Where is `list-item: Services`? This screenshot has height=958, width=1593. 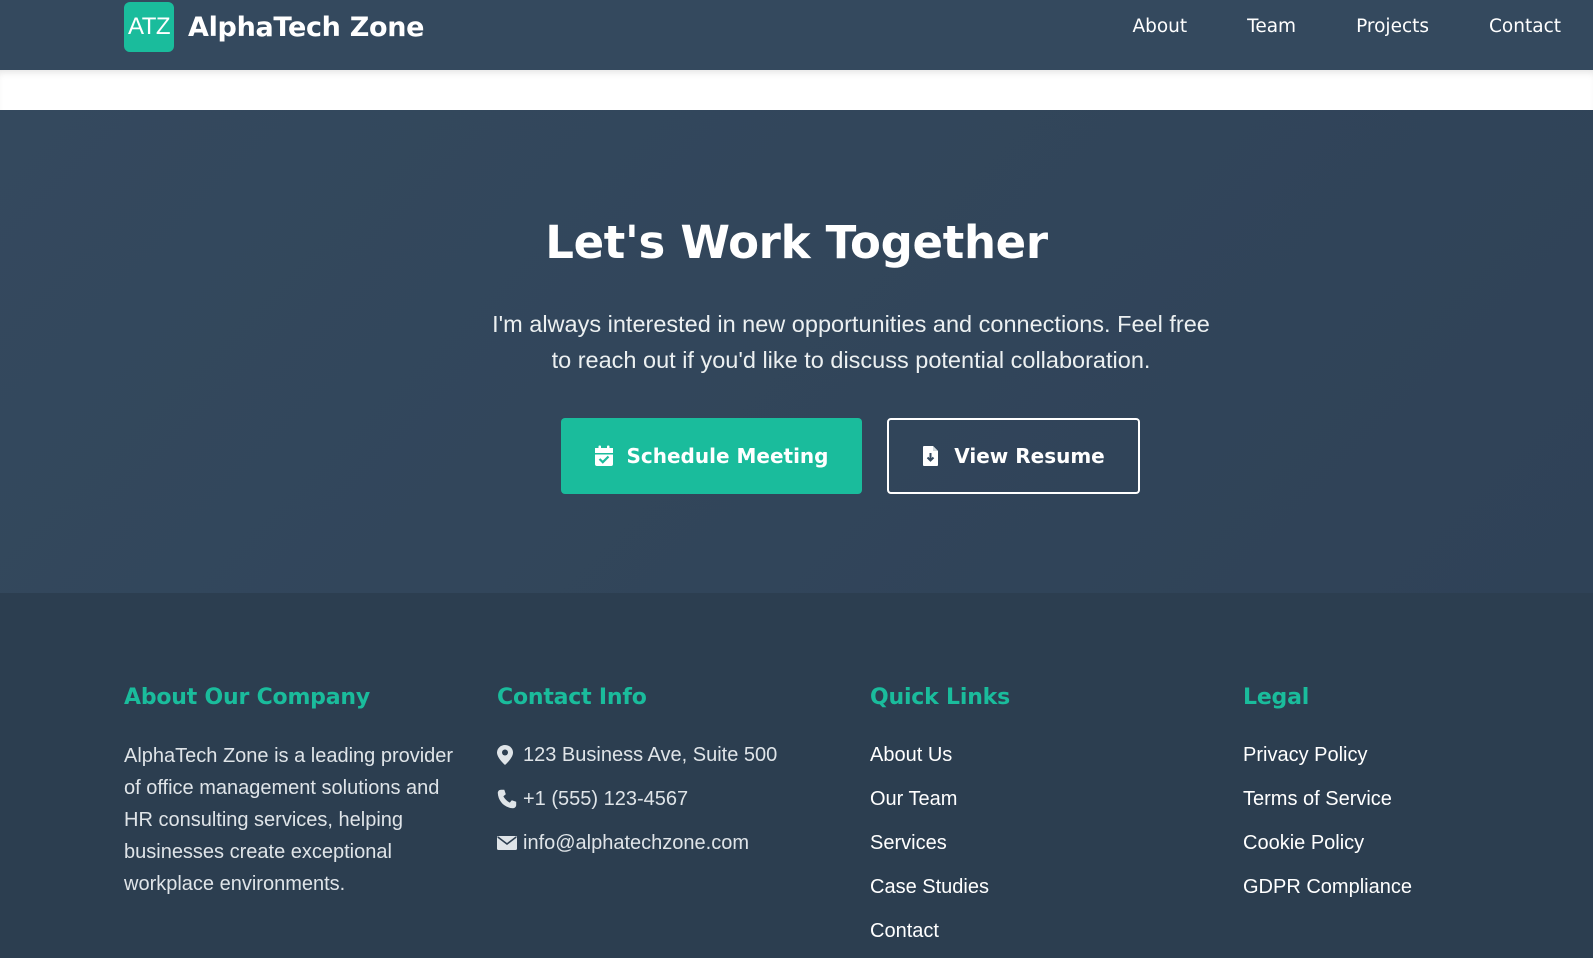 list-item: Services is located at coordinates (1040, 843).